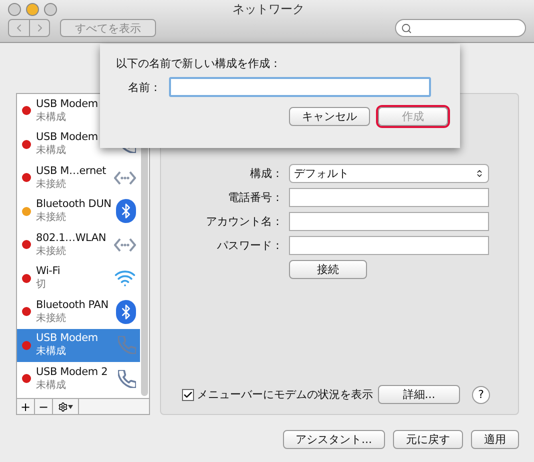 The width and height of the screenshot is (534, 462). What do you see at coordinates (266, 173) in the screenshot?
I see `field-label: 構成：` at bounding box center [266, 173].